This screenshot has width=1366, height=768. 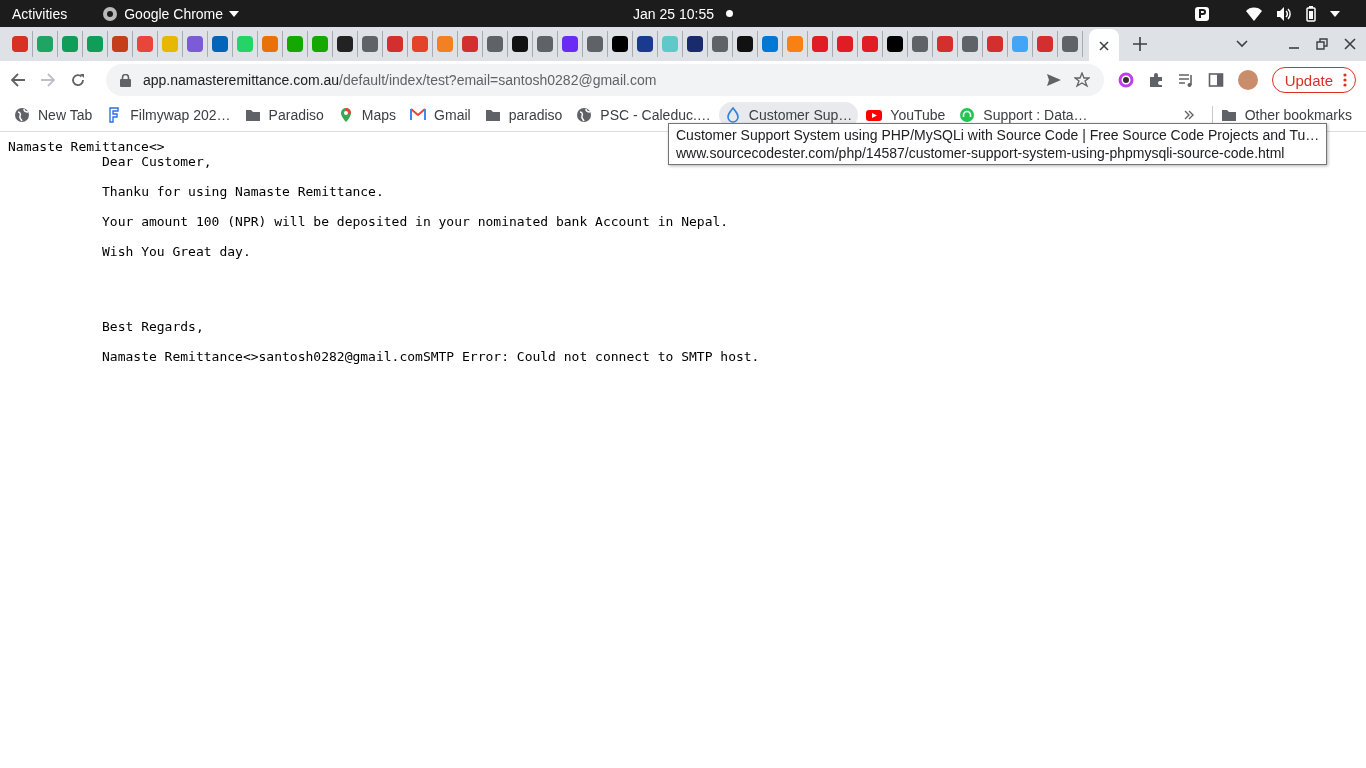 I want to click on paragraph: Your amount 100 (NPR) will be deposited in your nominated bank Account in Nepal., so click(x=416, y=221).